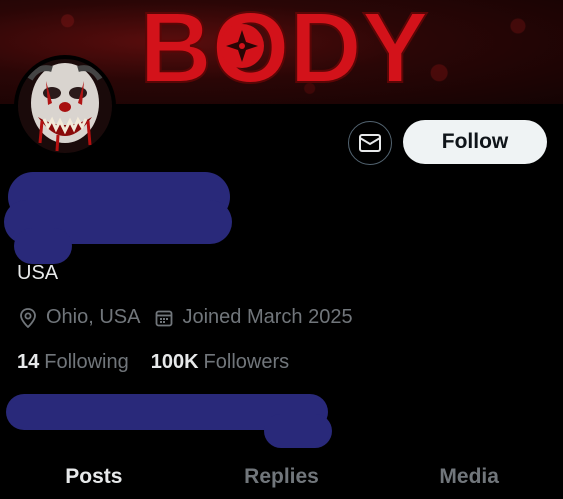  Describe the element at coordinates (469, 477) in the screenshot. I see `tab-media: Media` at that location.